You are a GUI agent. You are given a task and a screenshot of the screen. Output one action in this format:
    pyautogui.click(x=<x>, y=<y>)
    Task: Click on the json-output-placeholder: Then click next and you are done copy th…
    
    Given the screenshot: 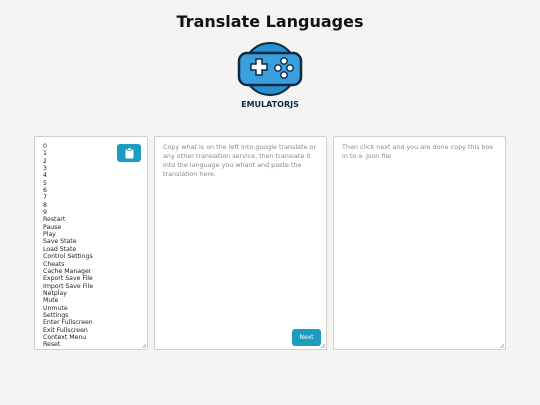 What is the action you would take?
    pyautogui.click(x=418, y=151)
    